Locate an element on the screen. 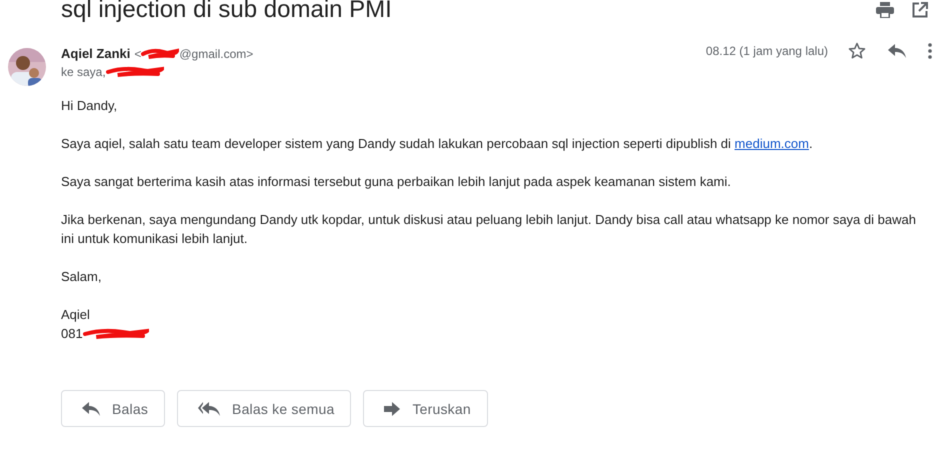  reply-button: Balas is located at coordinates (113, 408).